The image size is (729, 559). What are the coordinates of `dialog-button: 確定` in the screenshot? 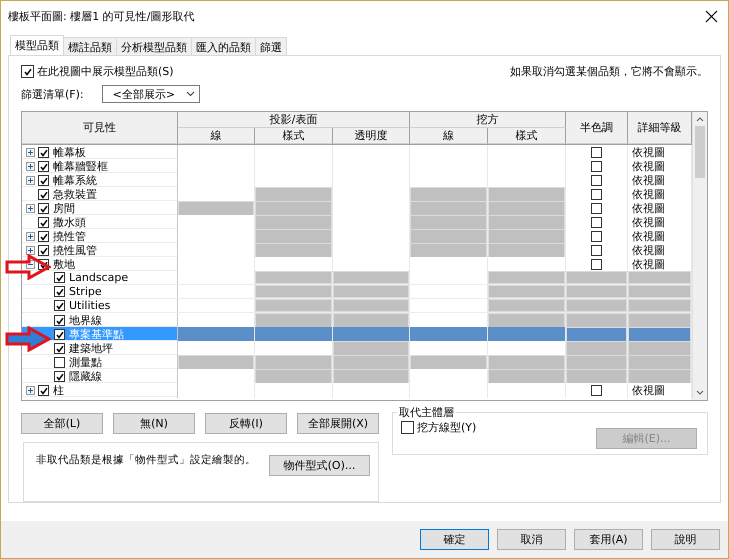 It's located at (454, 539).